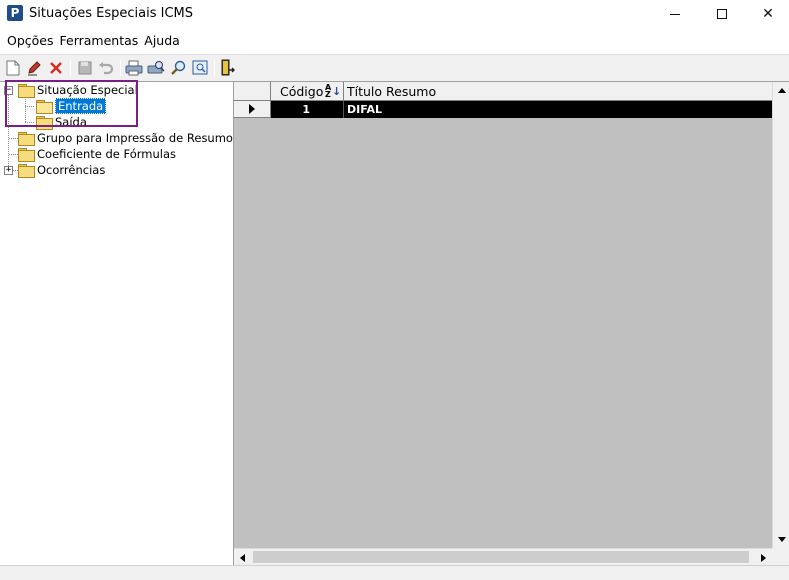 This screenshot has height=580, width=789. What do you see at coordinates (178, 68) in the screenshot?
I see `search-magnifier-icon` at bounding box center [178, 68].